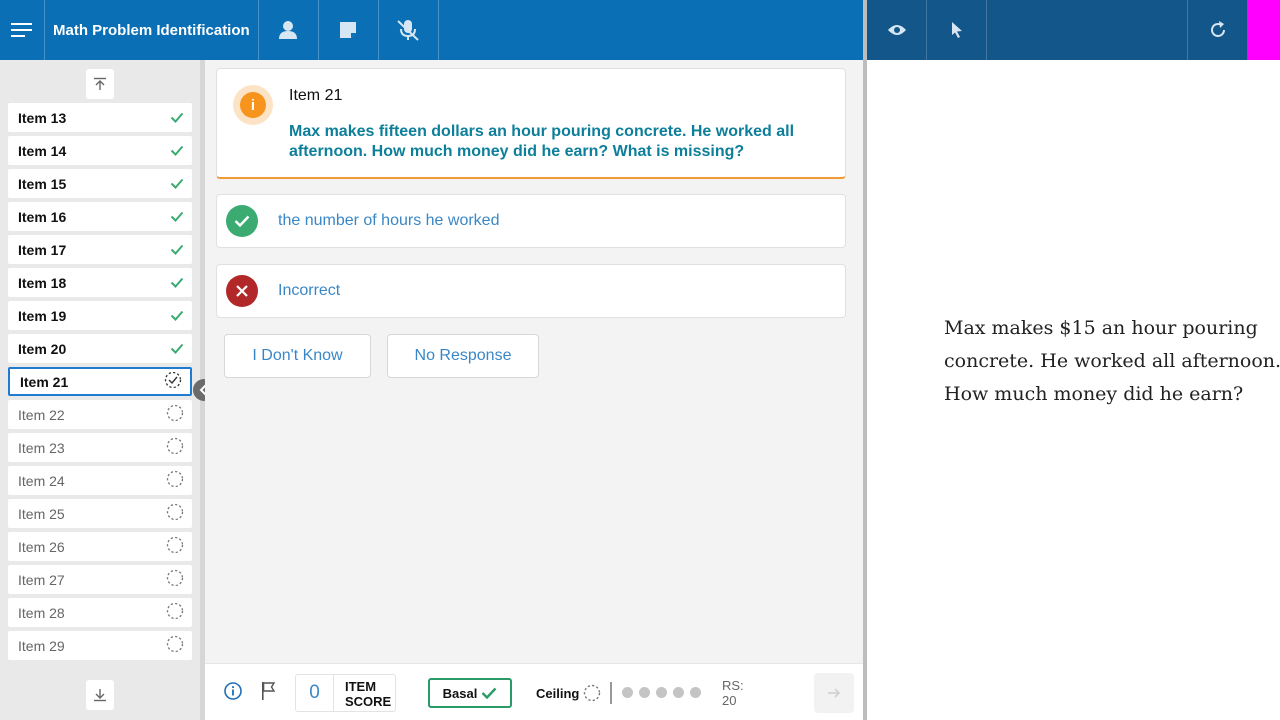 This screenshot has height=720, width=1280. What do you see at coordinates (470, 693) in the screenshot?
I see `basal-badge: Basal` at bounding box center [470, 693].